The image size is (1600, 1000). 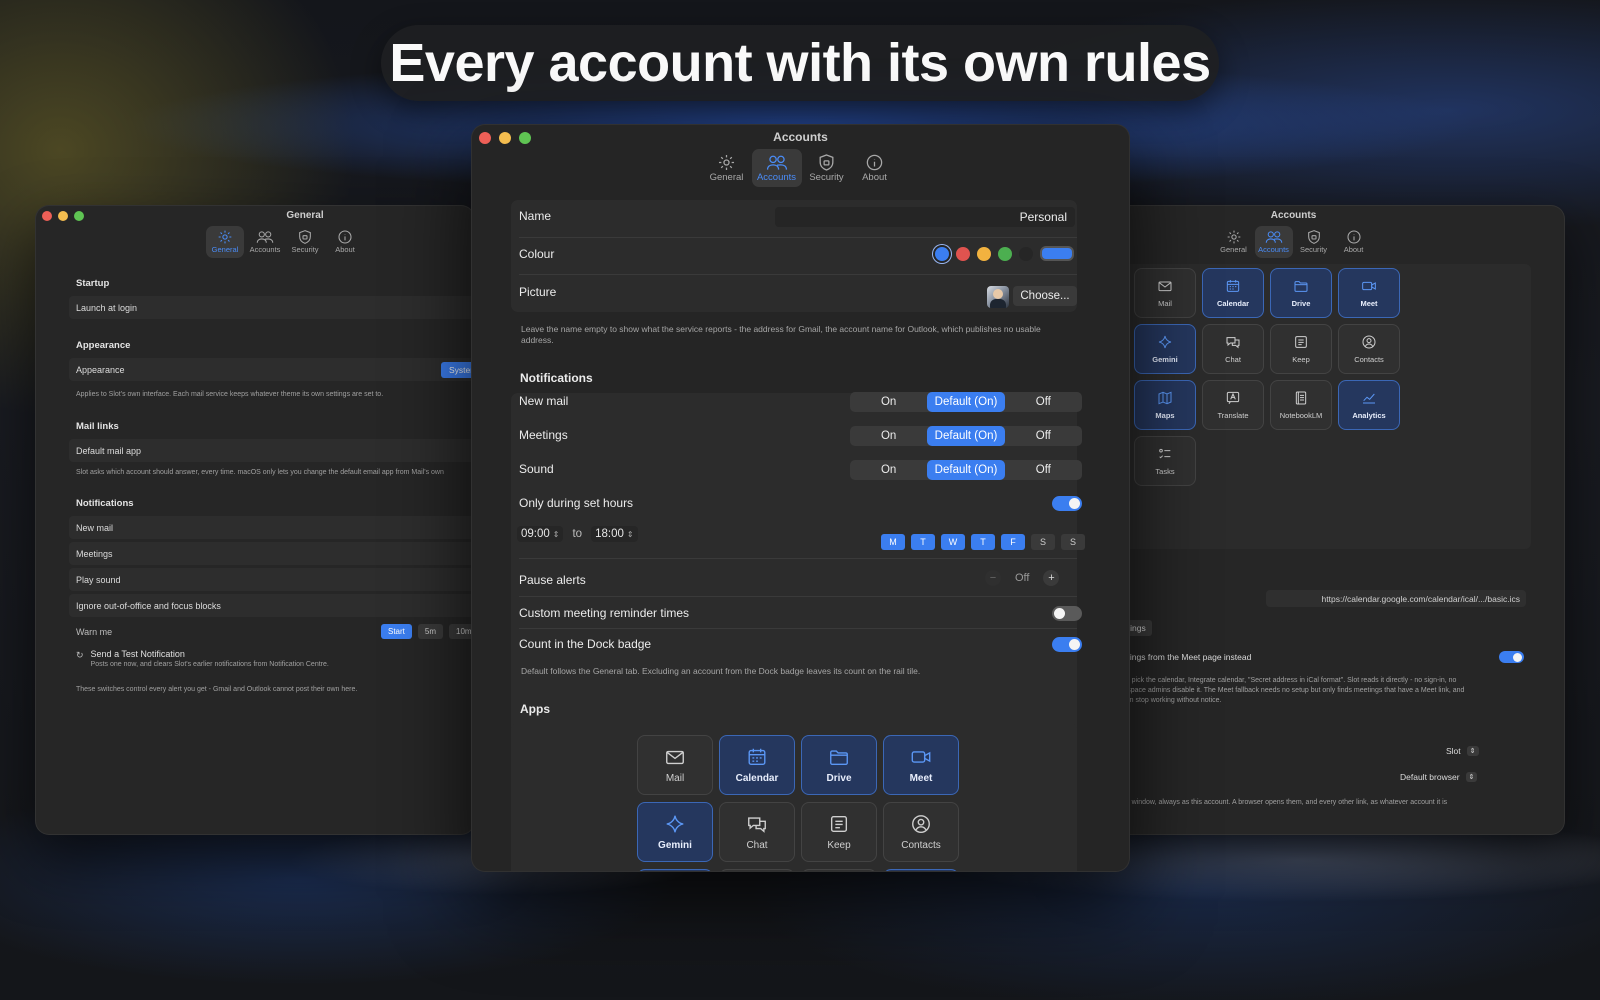 I want to click on dock-badge-toggle, so click(x=1067, y=644).